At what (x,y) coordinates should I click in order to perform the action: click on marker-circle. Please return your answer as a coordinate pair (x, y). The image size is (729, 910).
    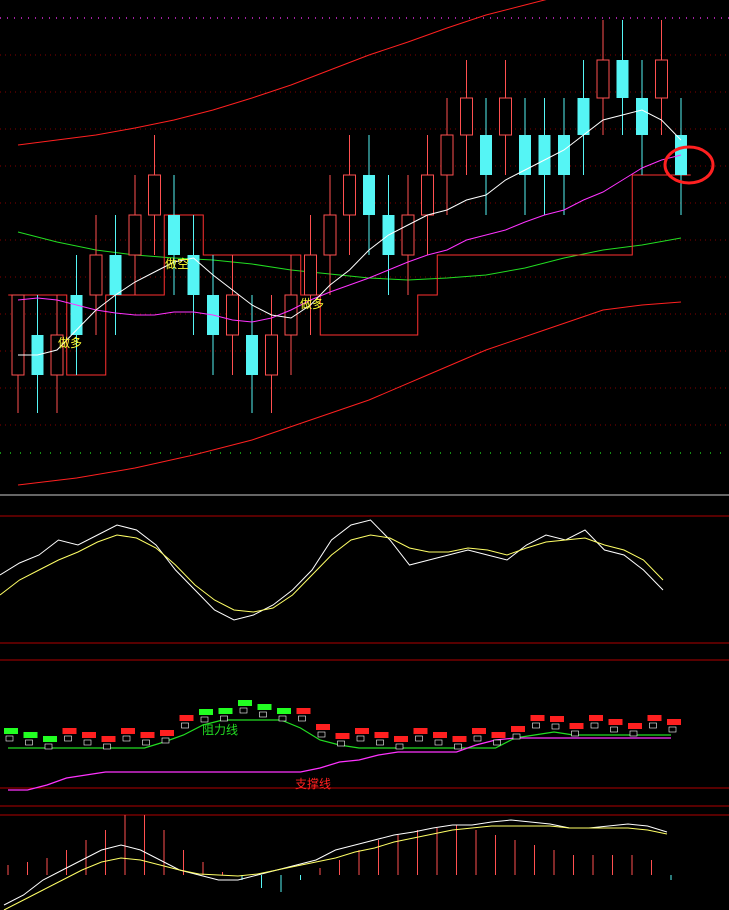
    Looking at the image, I should click on (689, 165).